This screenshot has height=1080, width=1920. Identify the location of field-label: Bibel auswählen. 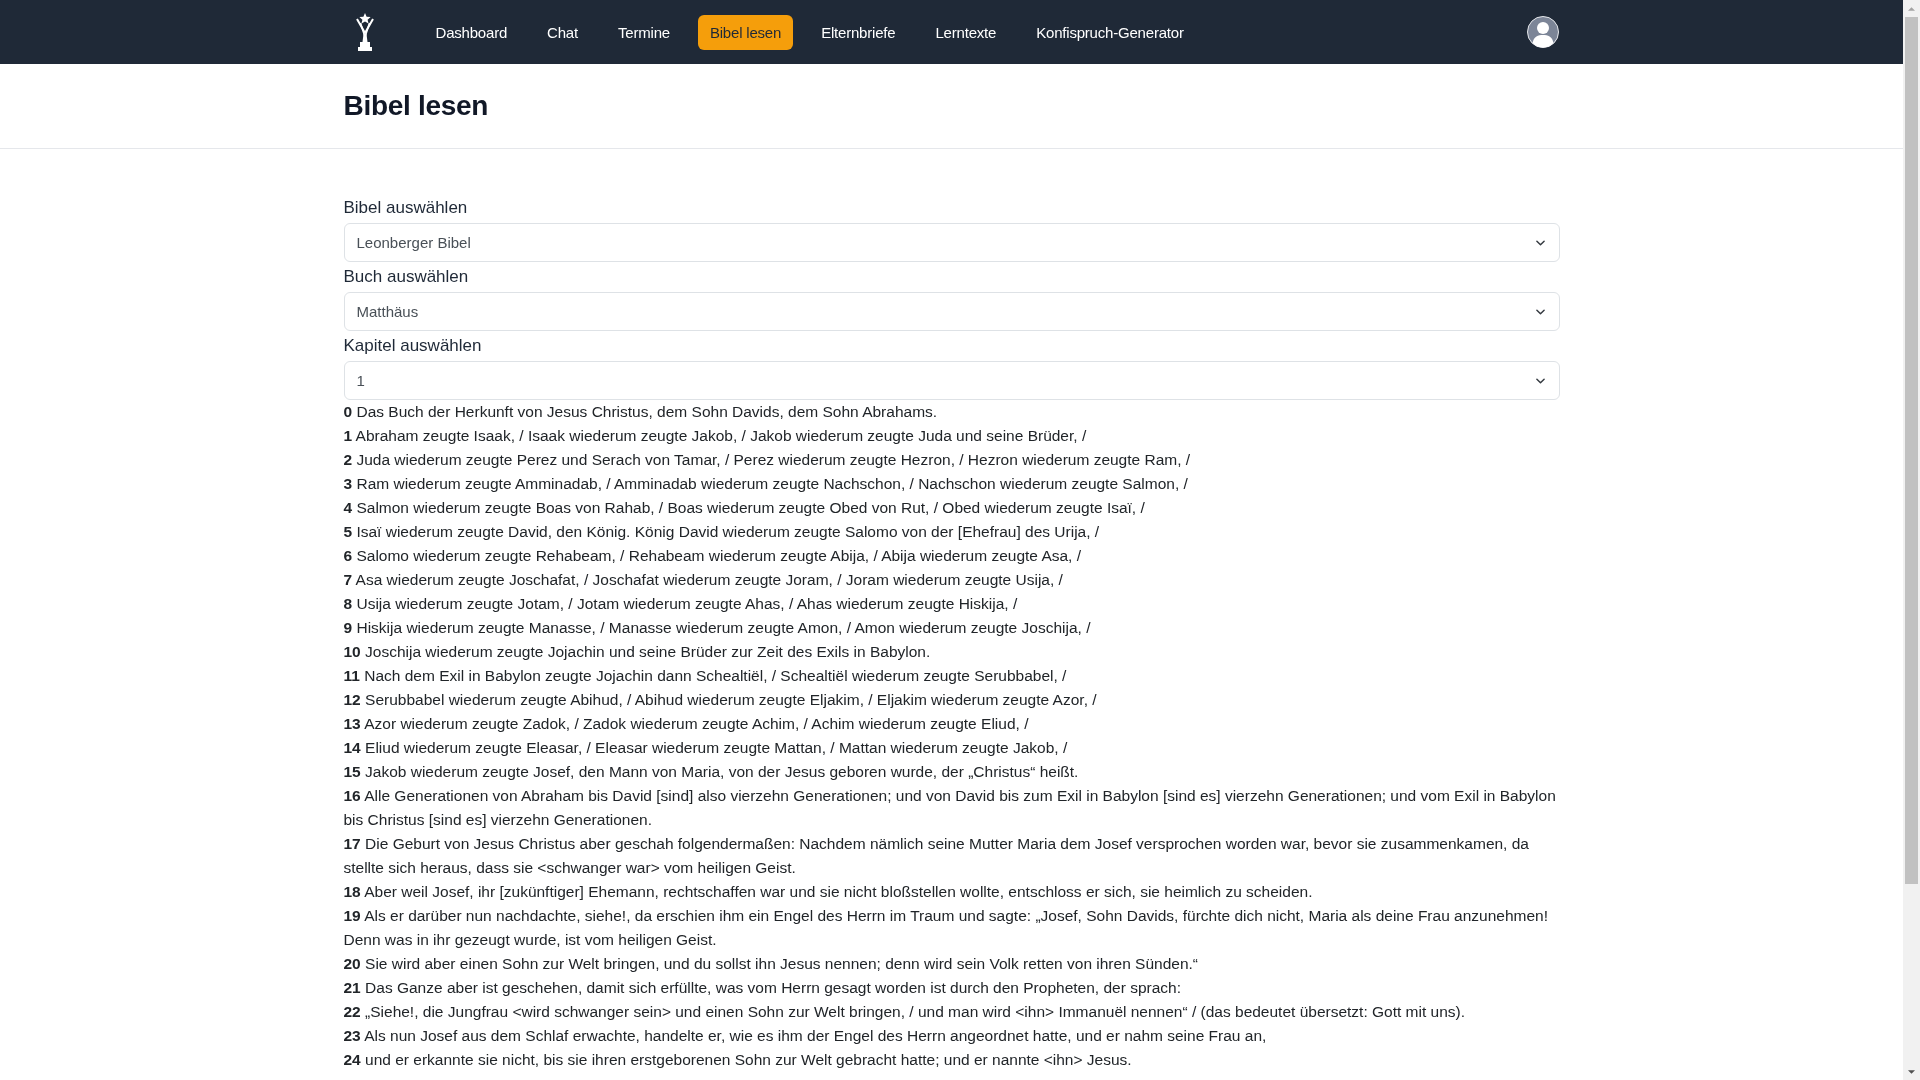
(406, 208).